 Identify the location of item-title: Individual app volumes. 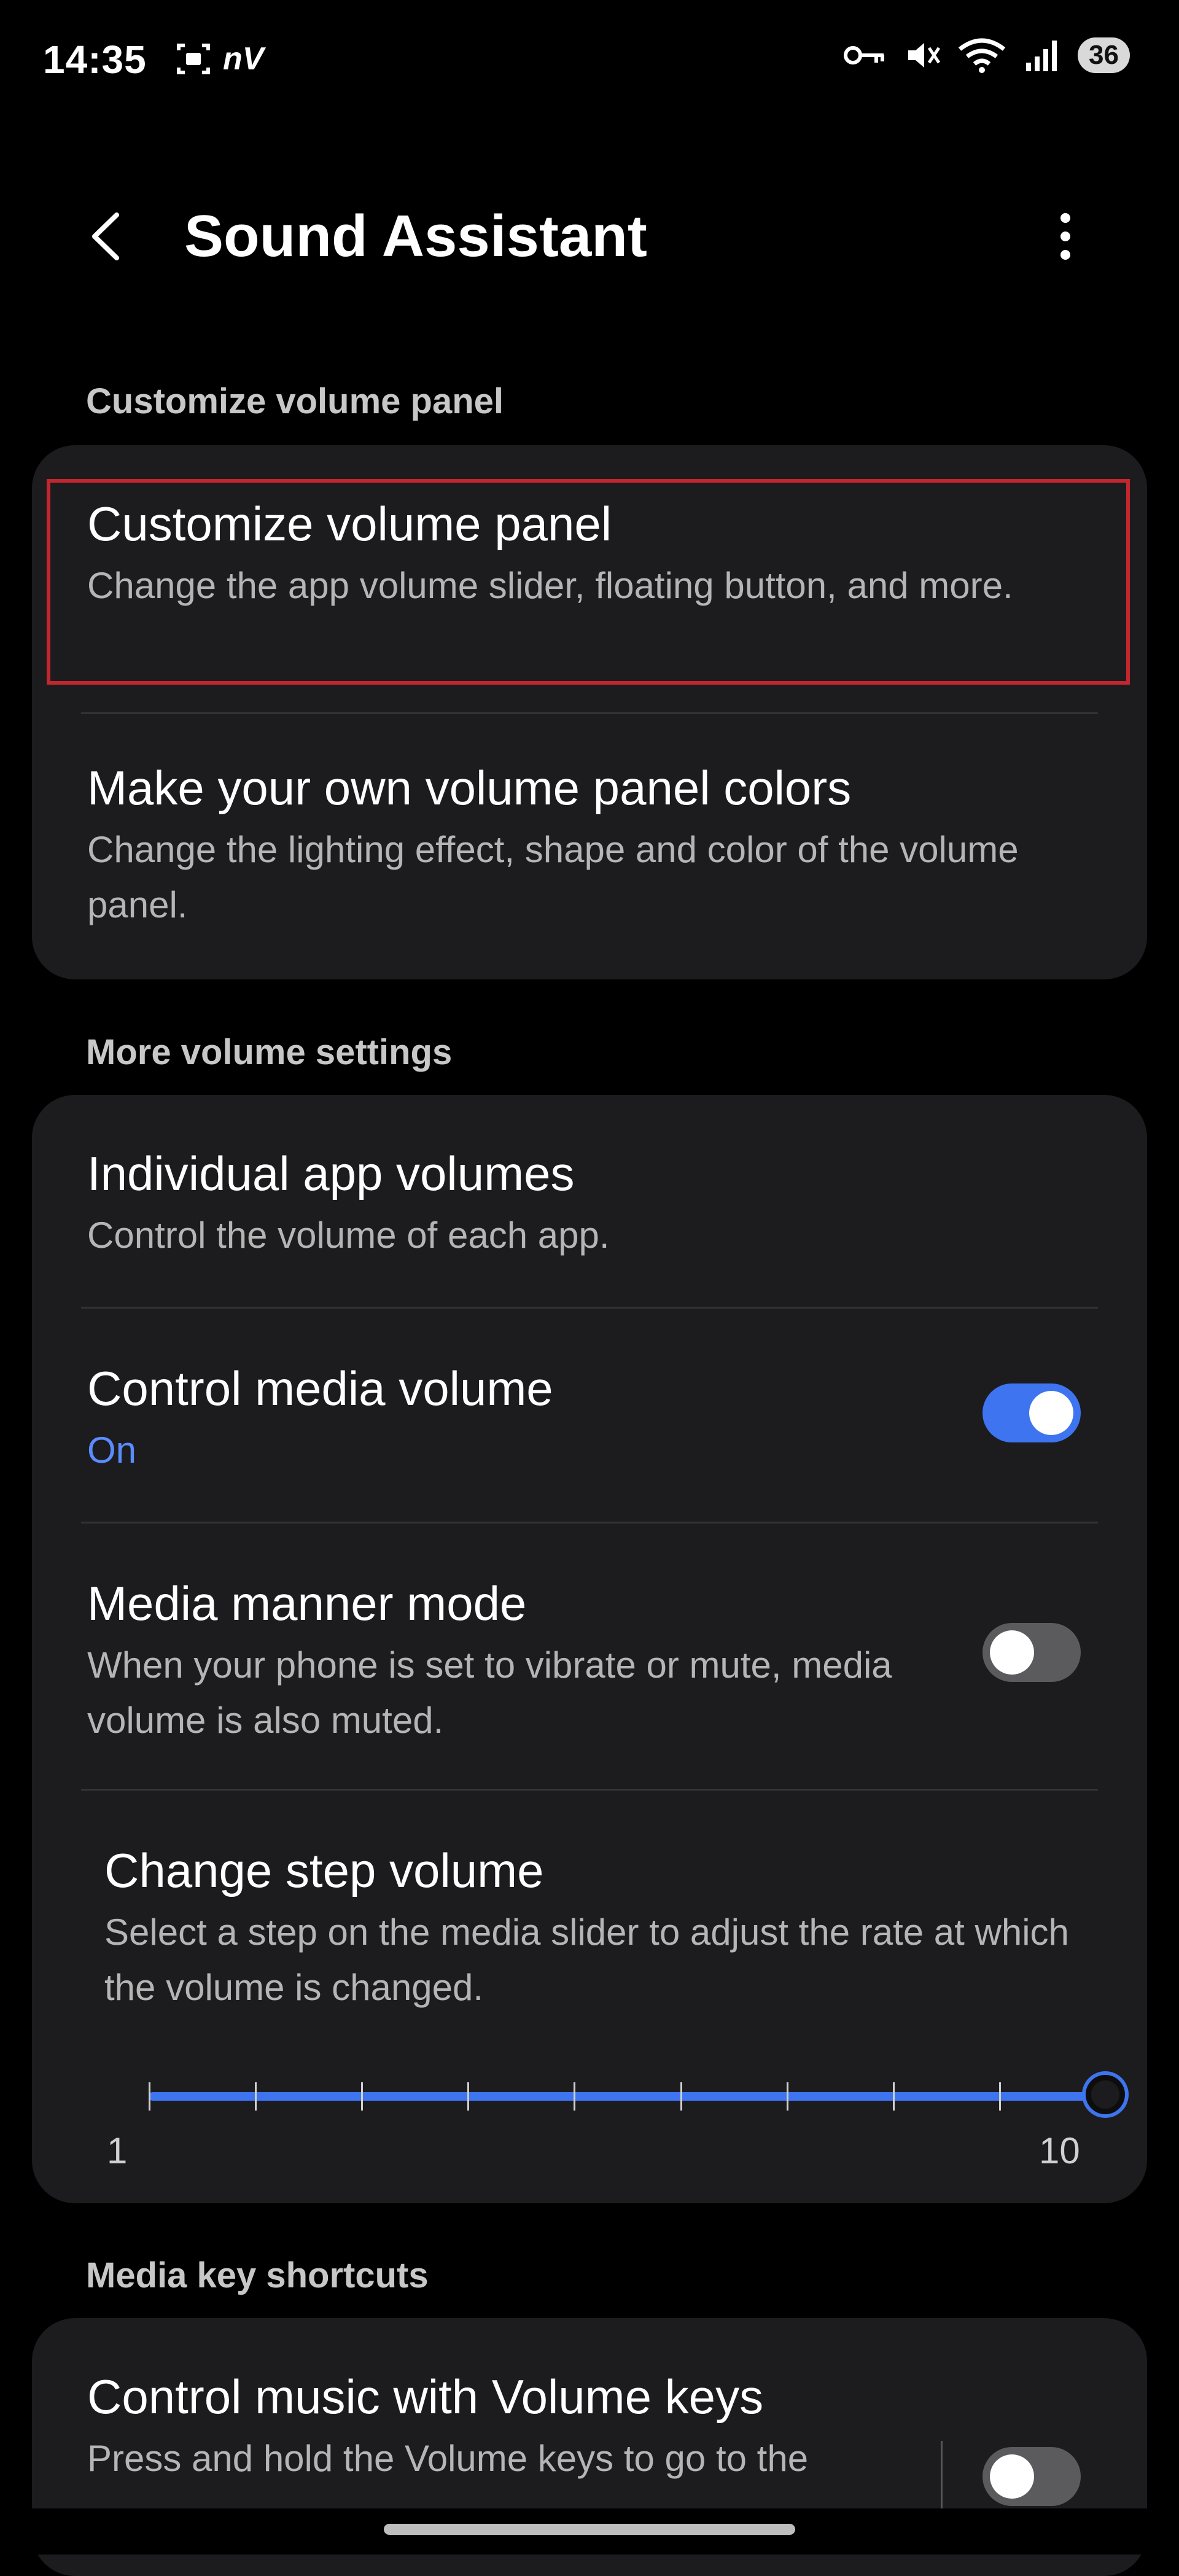
(331, 1173).